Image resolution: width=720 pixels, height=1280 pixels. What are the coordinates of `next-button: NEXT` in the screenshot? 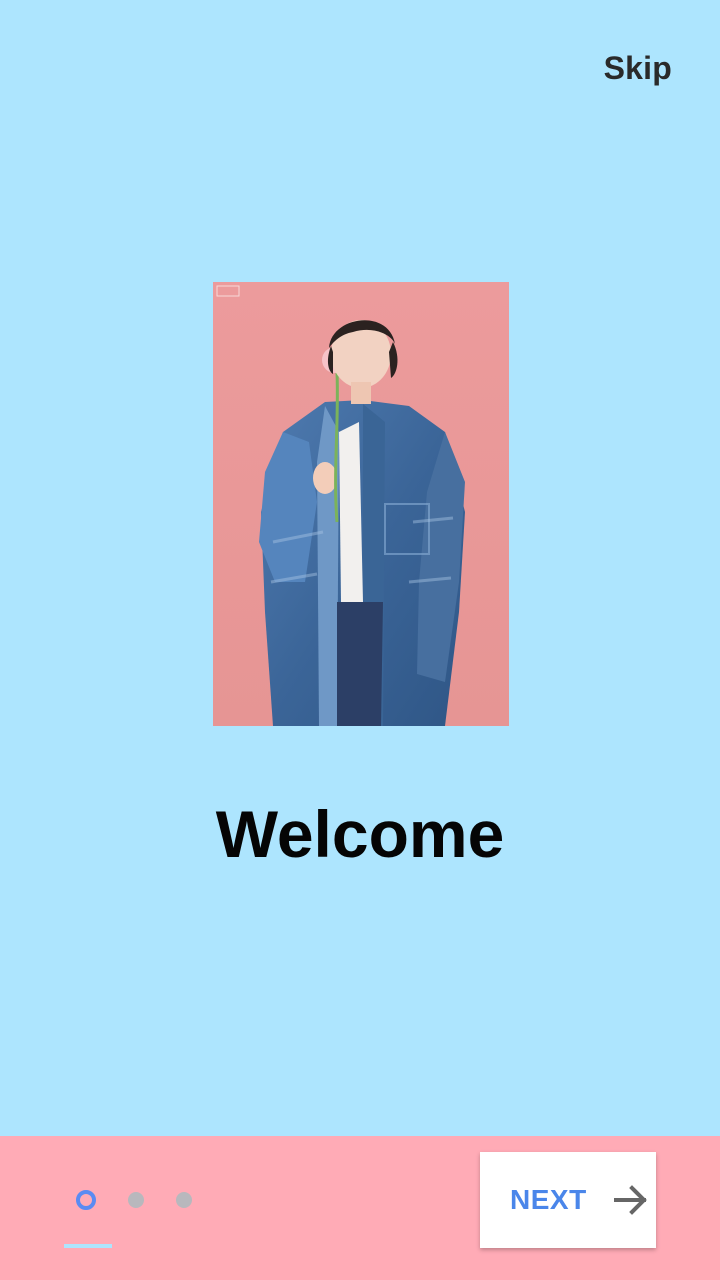 It's located at (568, 1200).